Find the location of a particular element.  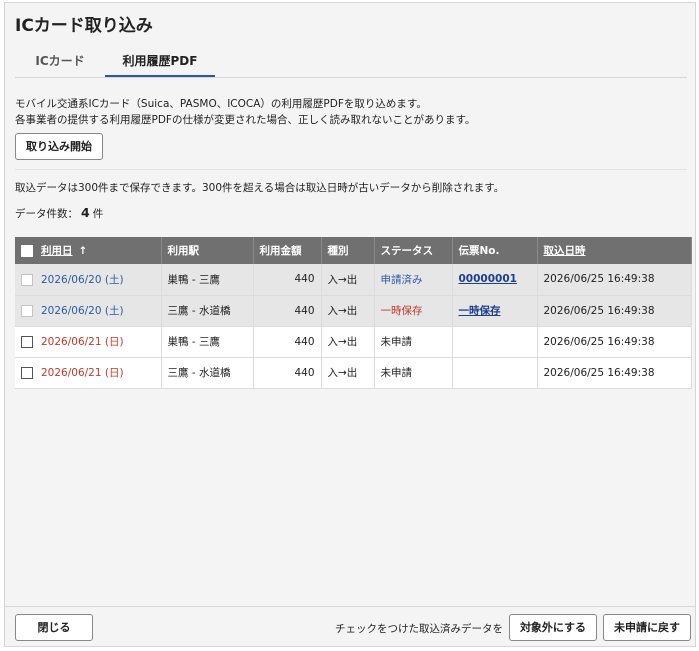

cell-status: 申請済み is located at coordinates (413, 280).